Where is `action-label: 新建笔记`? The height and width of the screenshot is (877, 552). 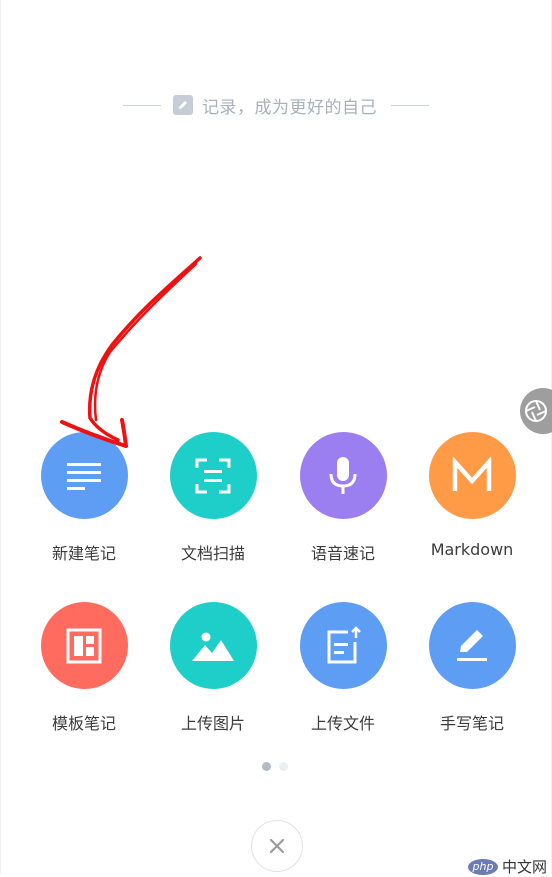 action-label: 新建笔记 is located at coordinates (83, 553).